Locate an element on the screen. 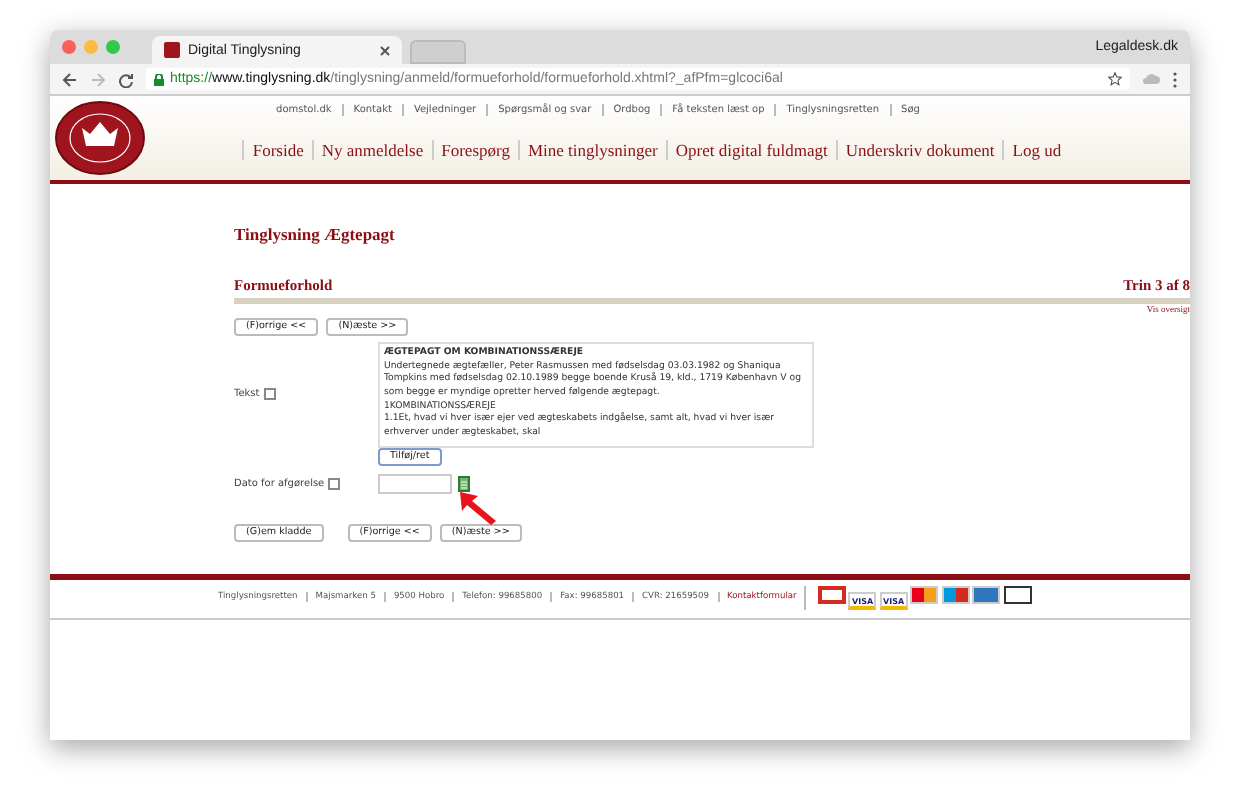  menu-icon is located at coordinates (1175, 79).